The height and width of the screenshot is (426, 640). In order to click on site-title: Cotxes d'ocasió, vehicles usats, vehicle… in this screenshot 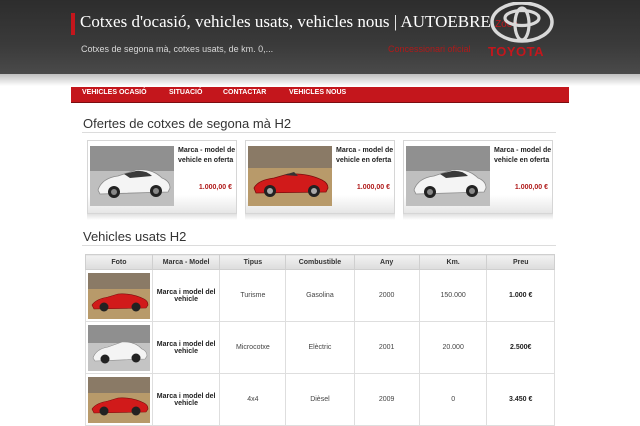, I will do `click(299, 22)`.